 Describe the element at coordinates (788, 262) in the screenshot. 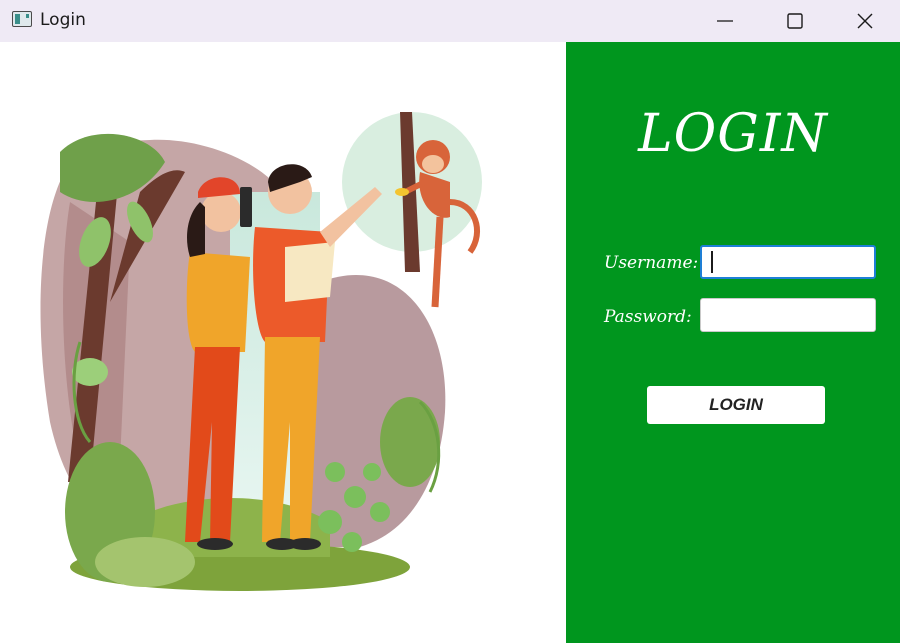

I see `username-input` at that location.